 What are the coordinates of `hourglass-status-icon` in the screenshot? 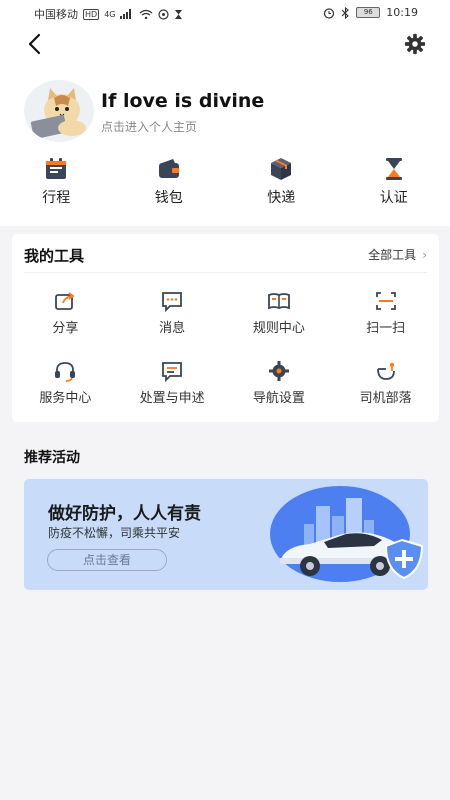 It's located at (179, 14).